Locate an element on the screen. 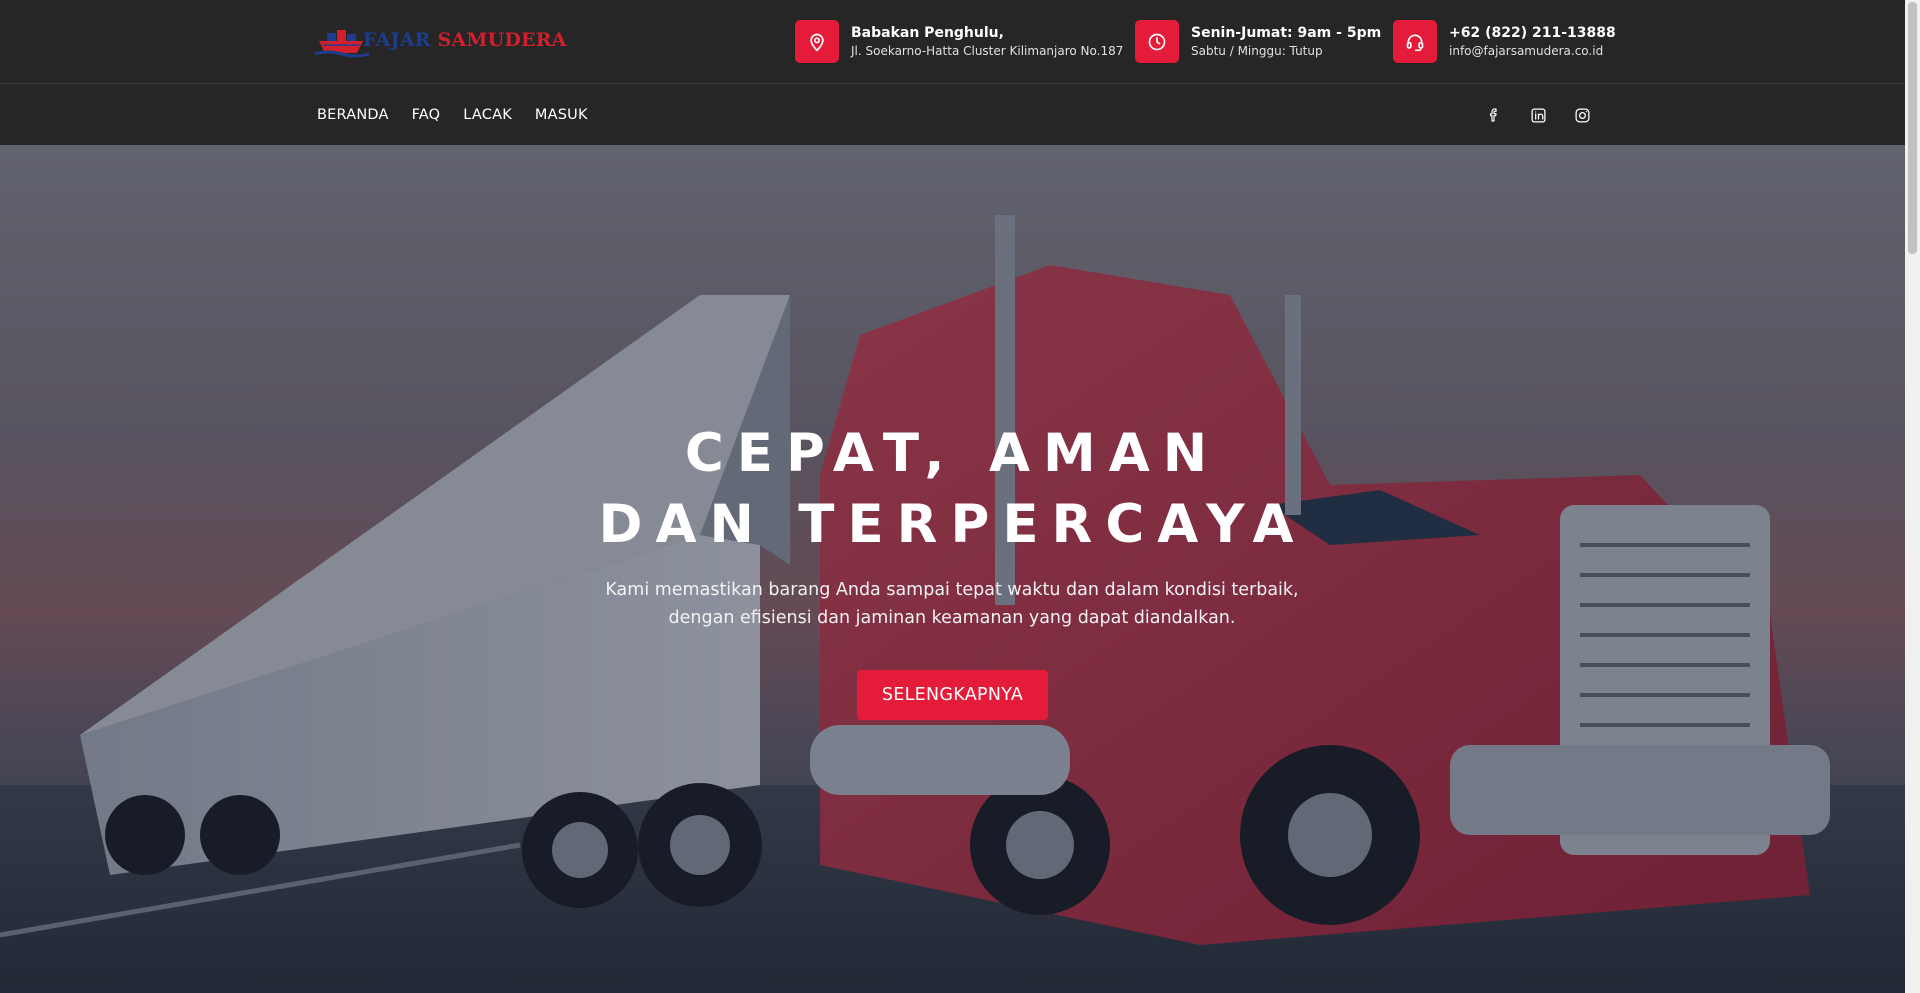 Image resolution: width=1920 pixels, height=993 pixels. nav-item-lacak: LACAK is located at coordinates (487, 115).